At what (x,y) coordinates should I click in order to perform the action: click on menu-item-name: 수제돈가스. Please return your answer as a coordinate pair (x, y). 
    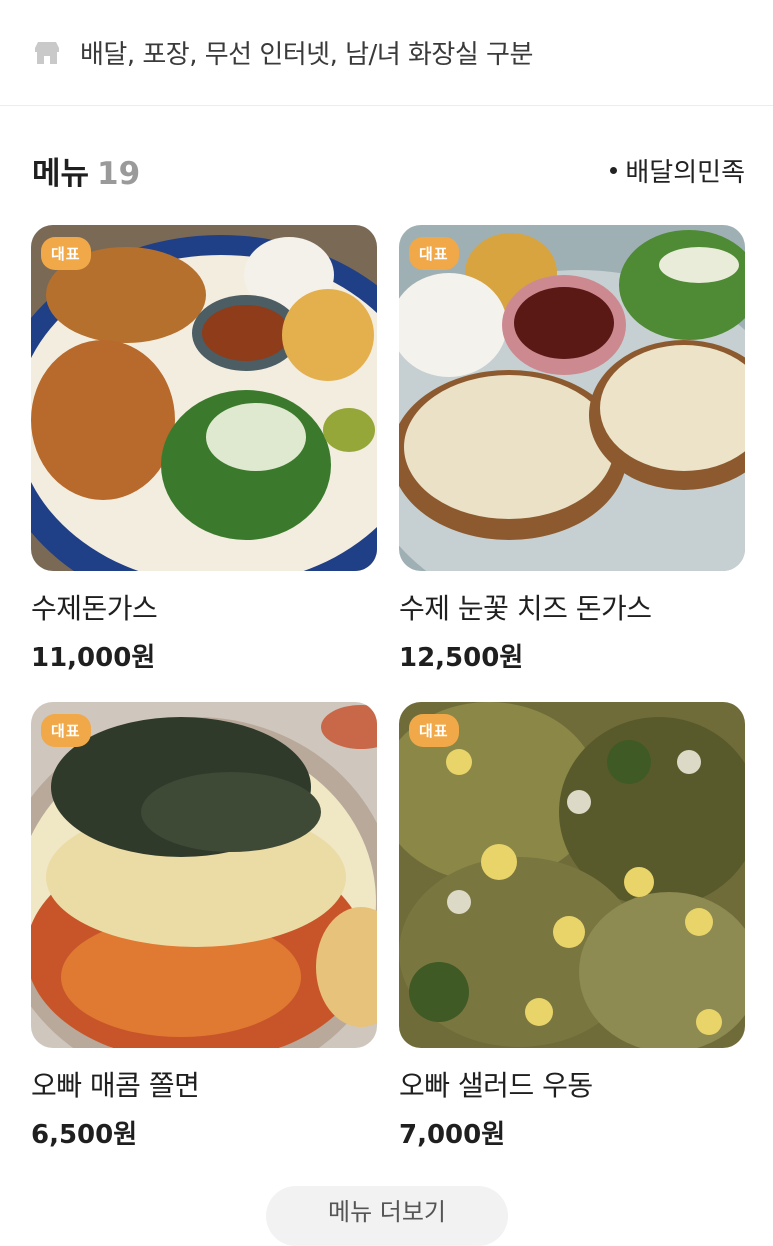
    Looking at the image, I should click on (94, 608).